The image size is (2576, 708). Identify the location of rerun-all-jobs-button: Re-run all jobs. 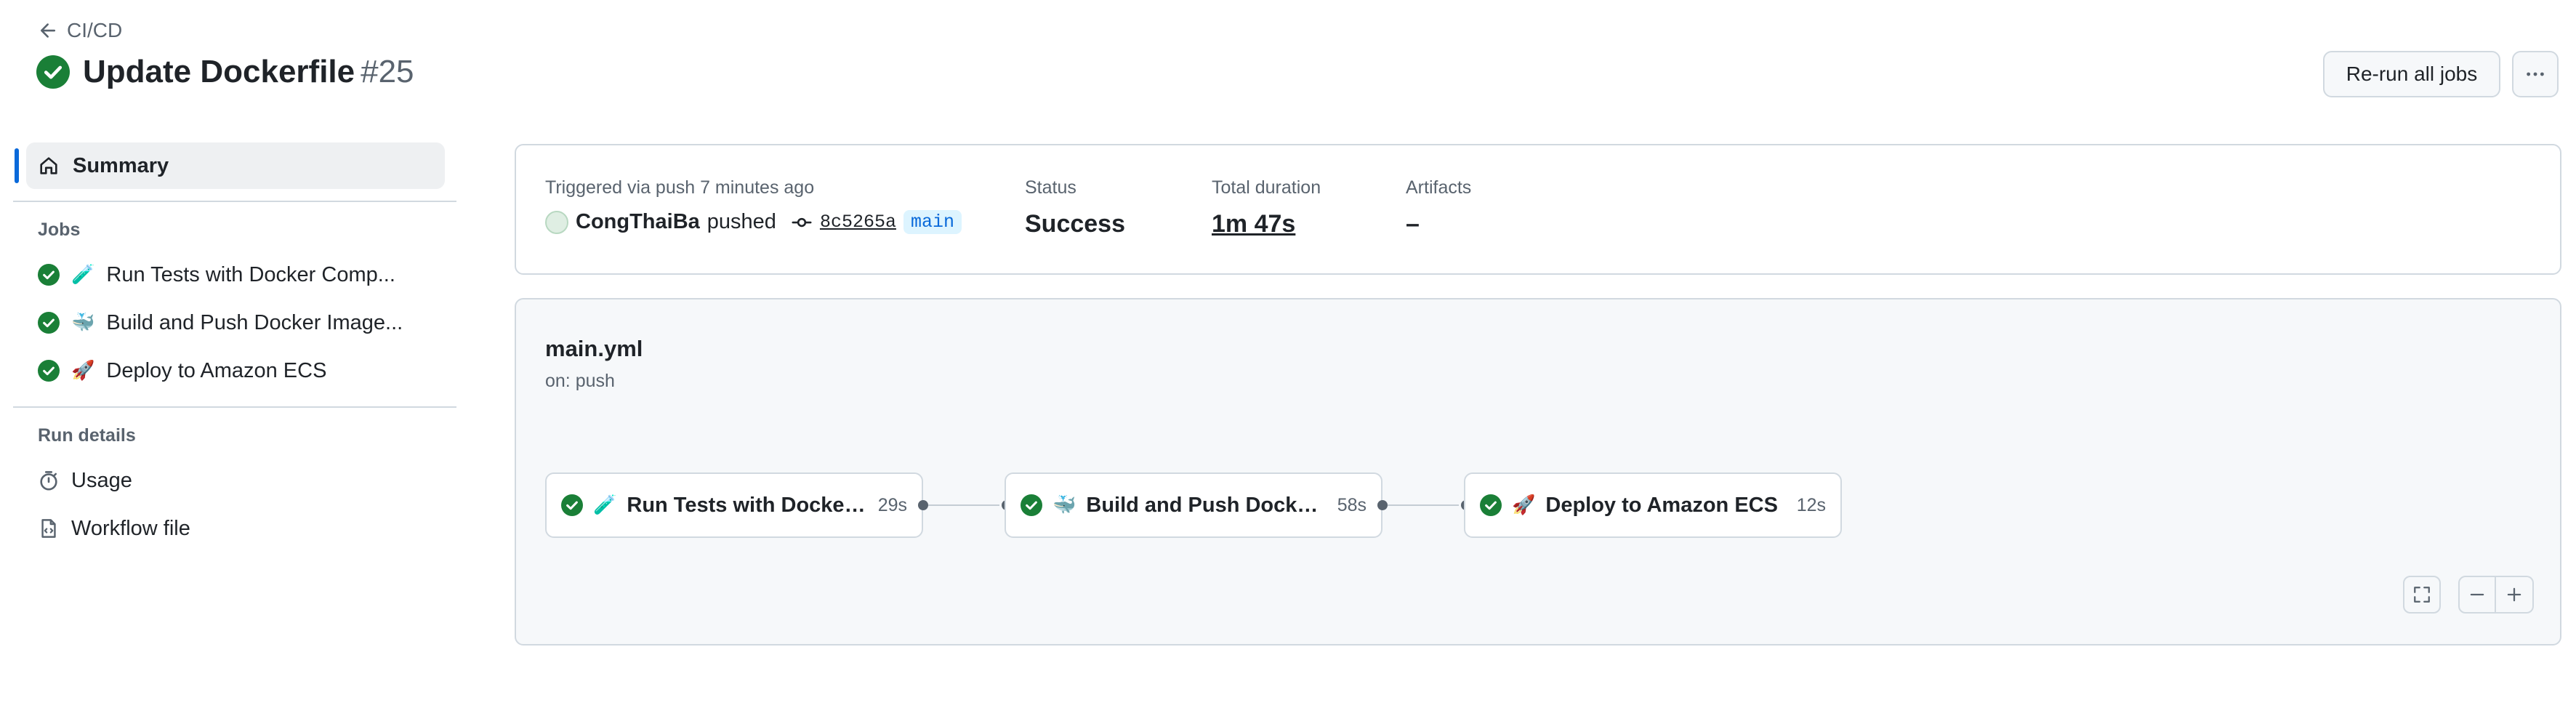
(2411, 74).